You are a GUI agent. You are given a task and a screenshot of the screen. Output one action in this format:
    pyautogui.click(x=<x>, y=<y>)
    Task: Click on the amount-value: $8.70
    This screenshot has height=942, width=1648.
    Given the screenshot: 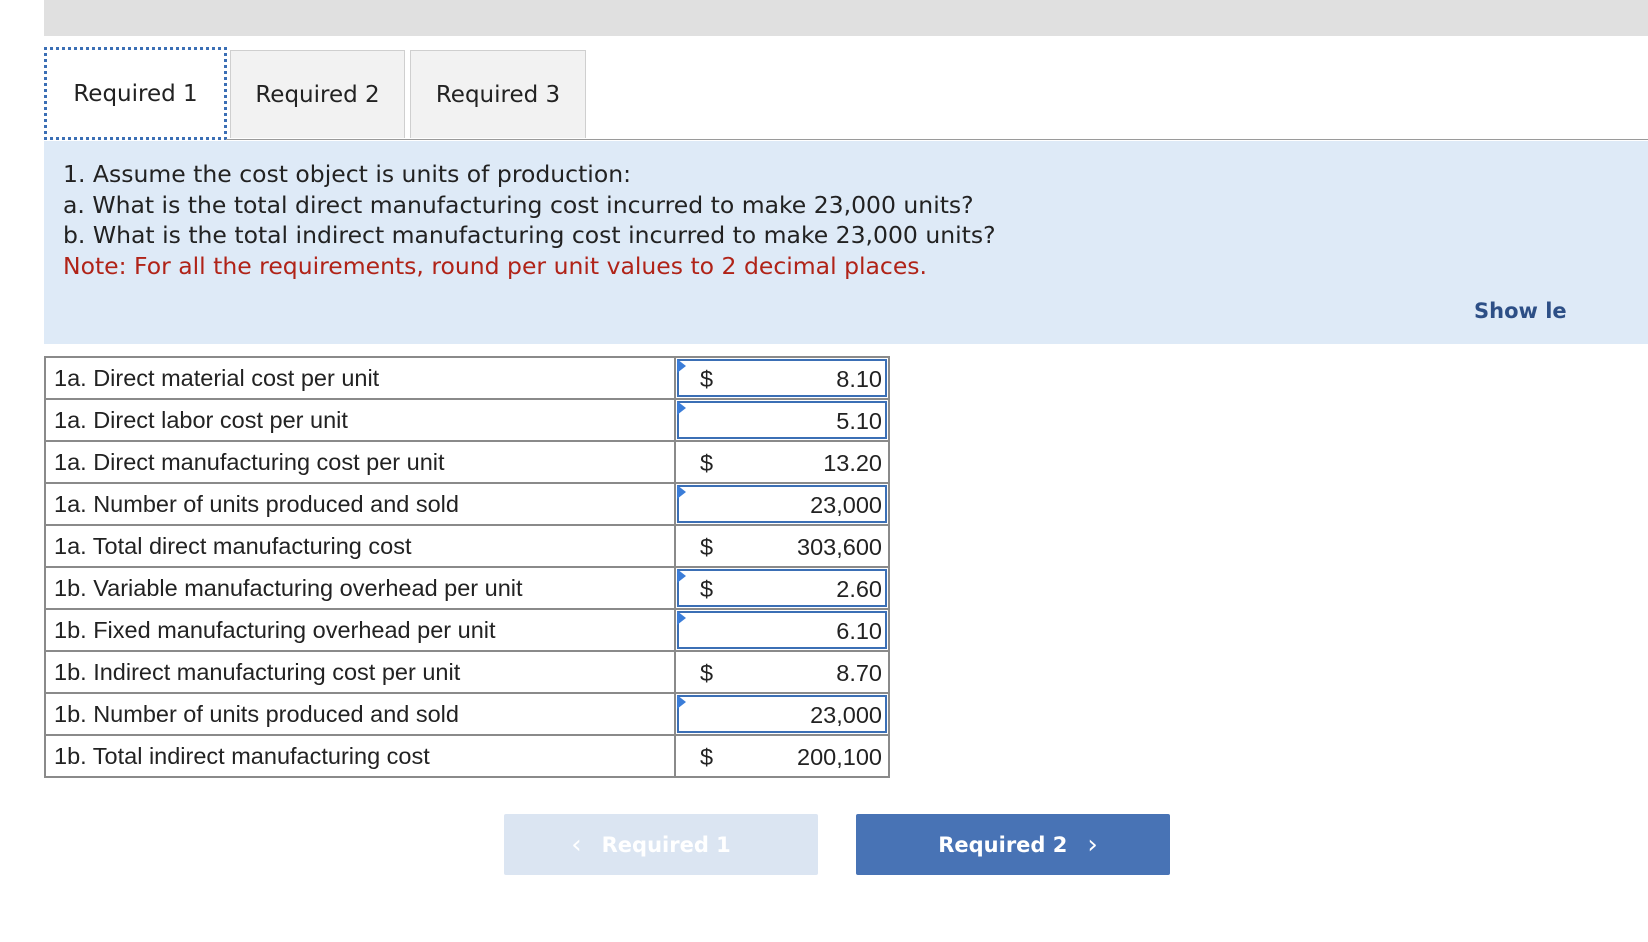 What is the action you would take?
    pyautogui.click(x=782, y=672)
    